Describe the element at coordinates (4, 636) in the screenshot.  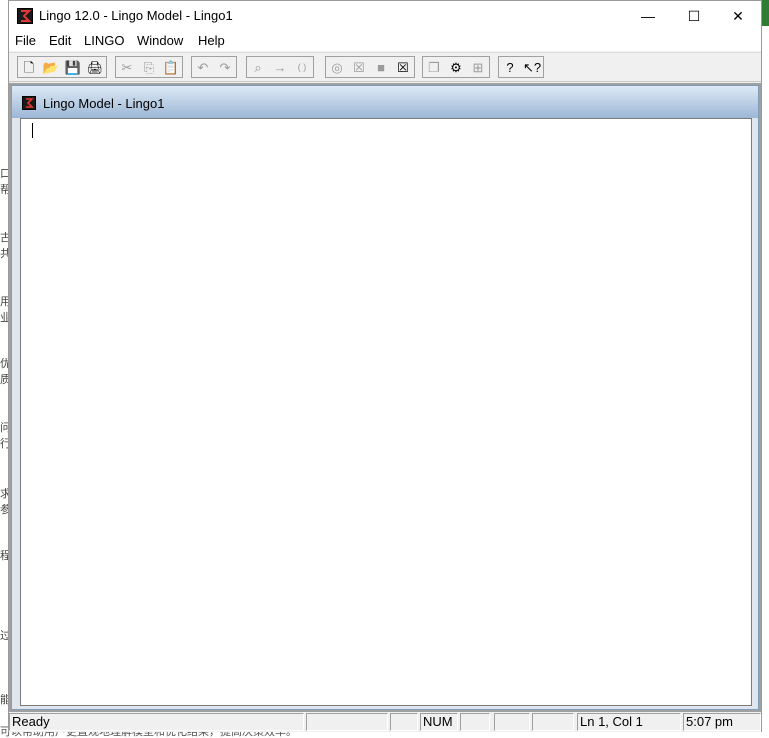
I see `background-glyph: 过` at that location.